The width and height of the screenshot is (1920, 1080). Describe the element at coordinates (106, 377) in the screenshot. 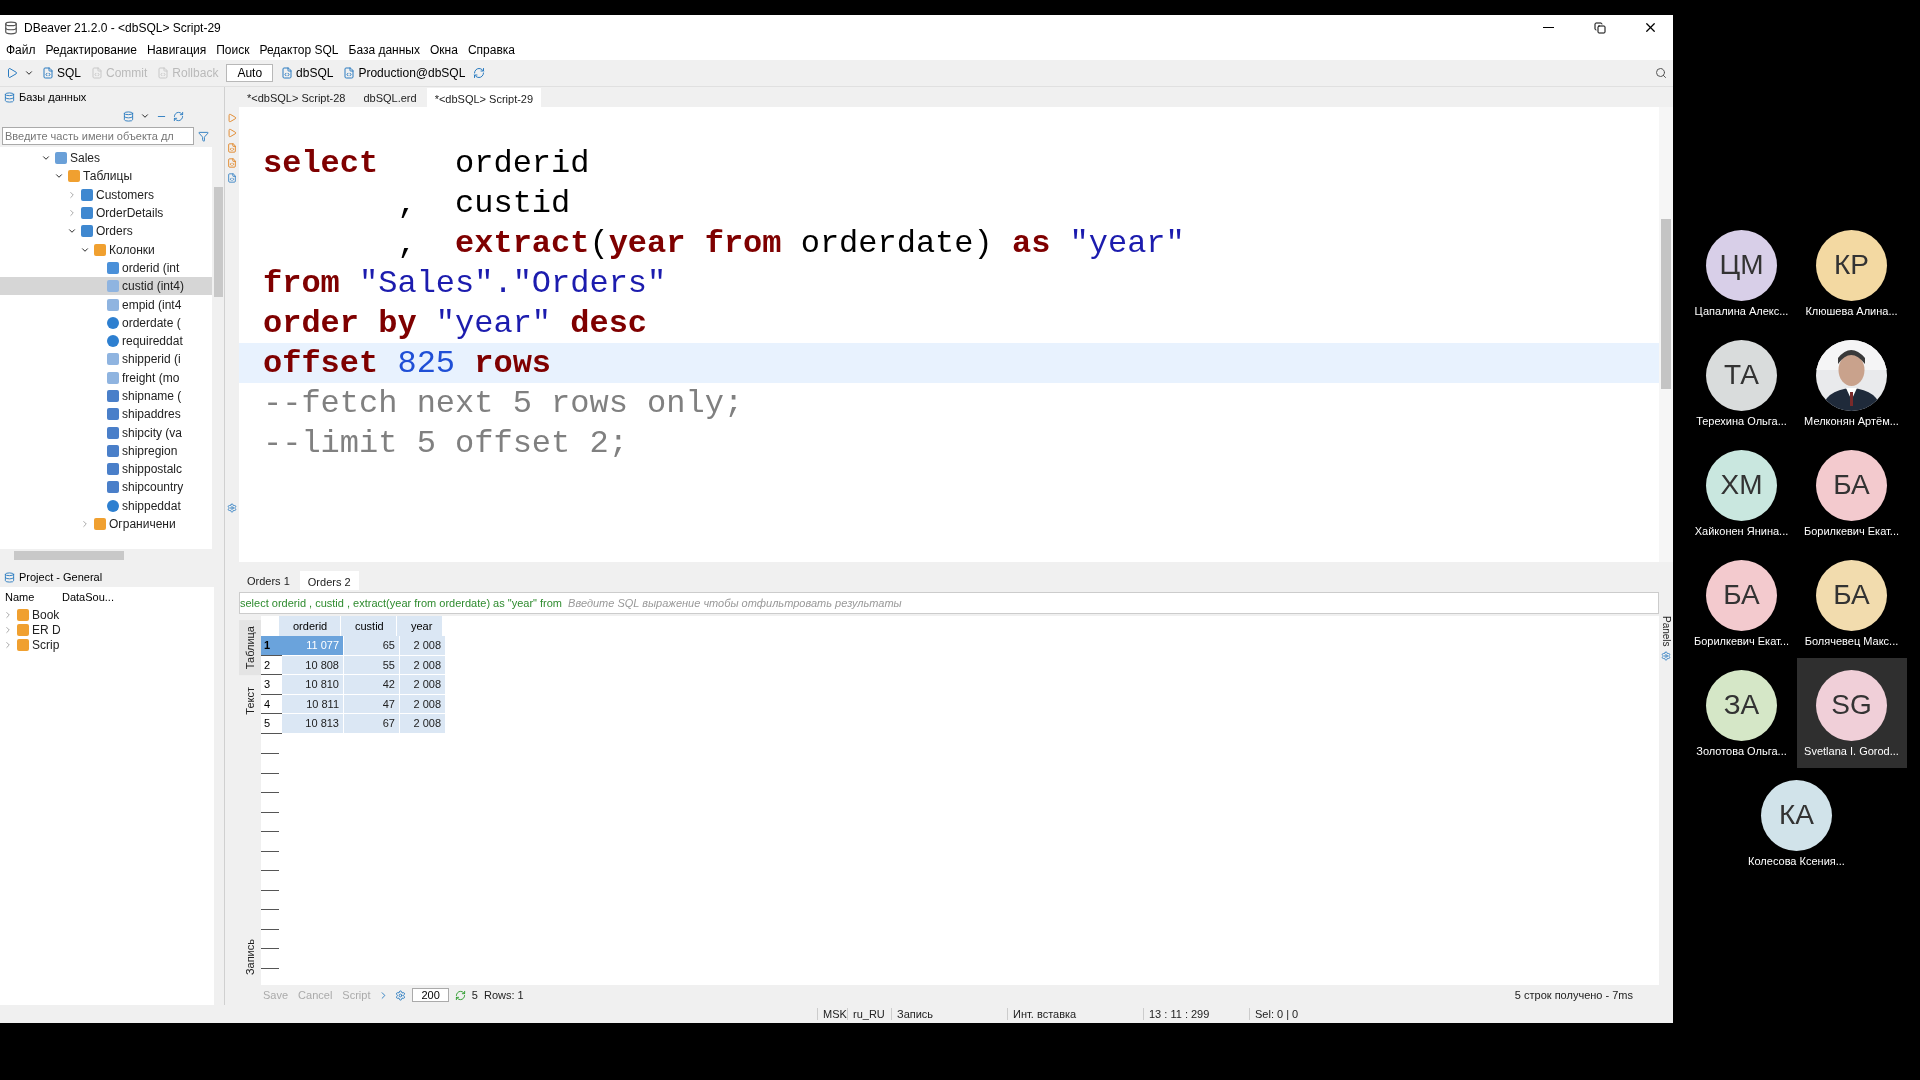

I see `tree-item: freight (mo` at that location.